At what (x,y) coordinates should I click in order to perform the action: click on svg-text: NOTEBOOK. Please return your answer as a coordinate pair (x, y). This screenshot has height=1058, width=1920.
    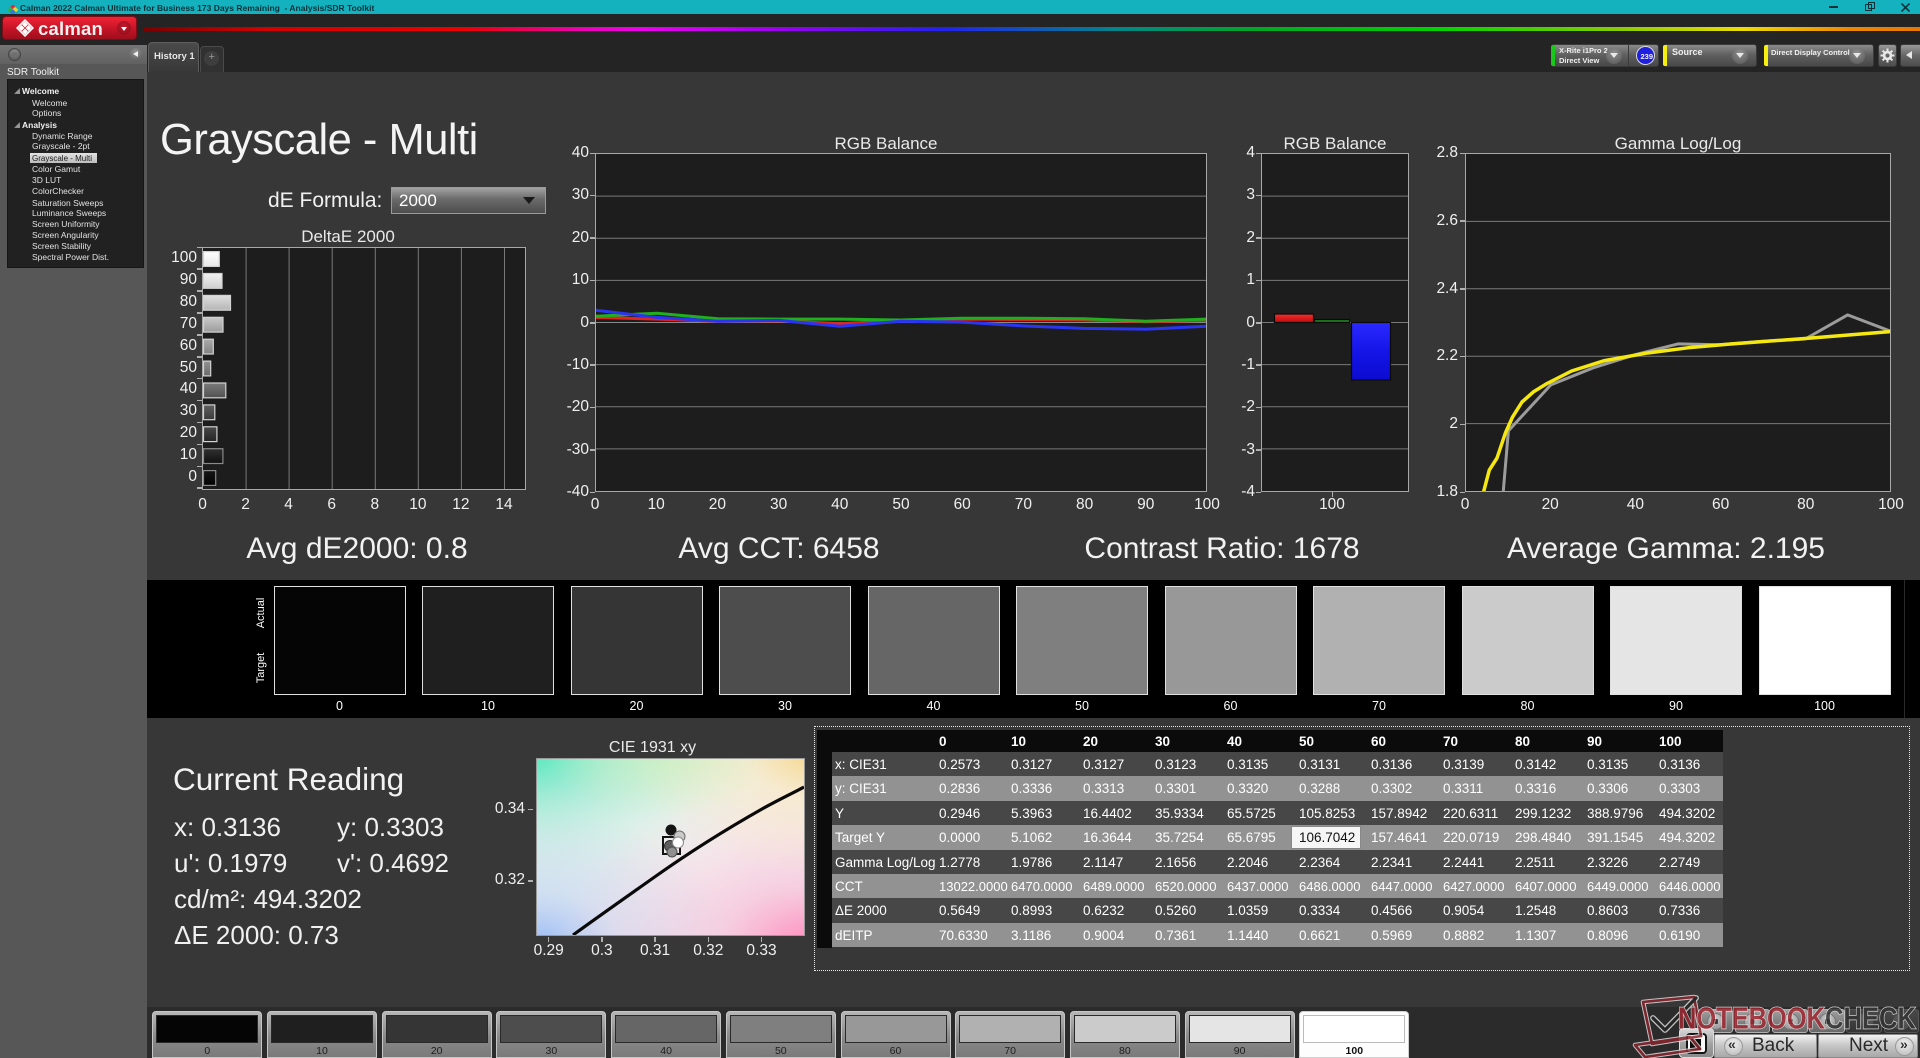
    Looking at the image, I should click on (1751, 1018).